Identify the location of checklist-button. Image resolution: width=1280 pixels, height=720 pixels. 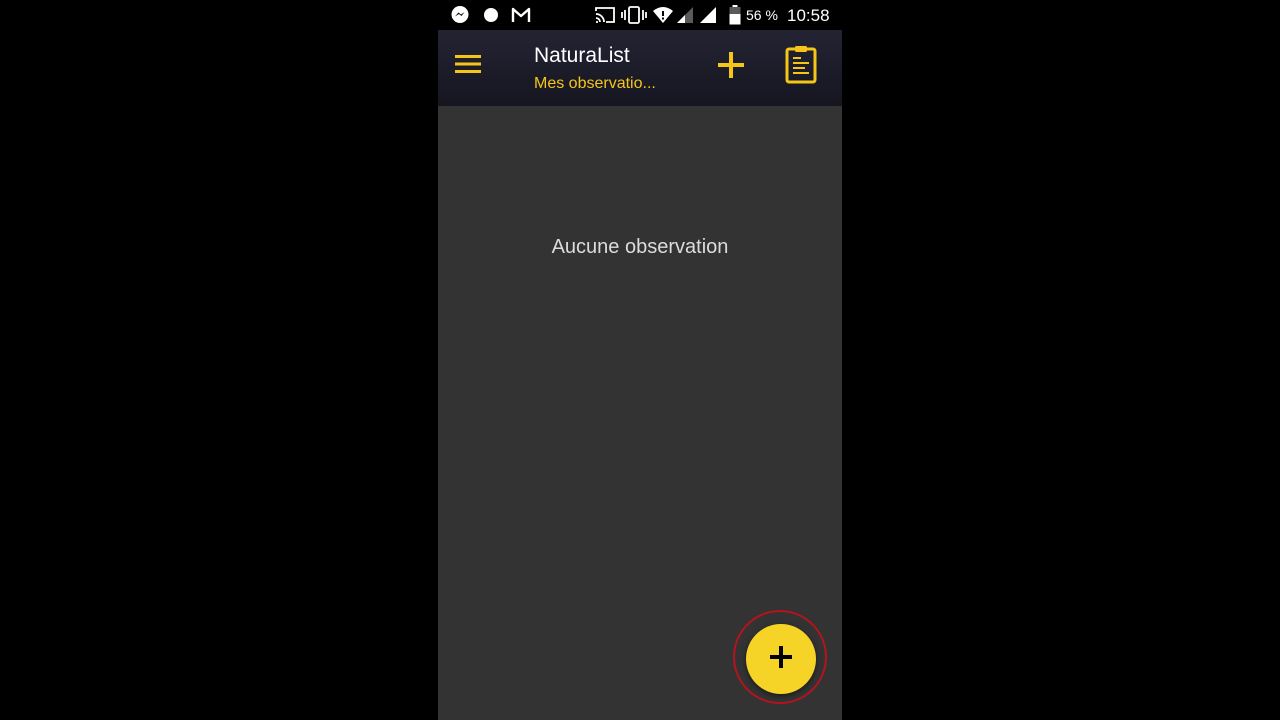
(801, 66).